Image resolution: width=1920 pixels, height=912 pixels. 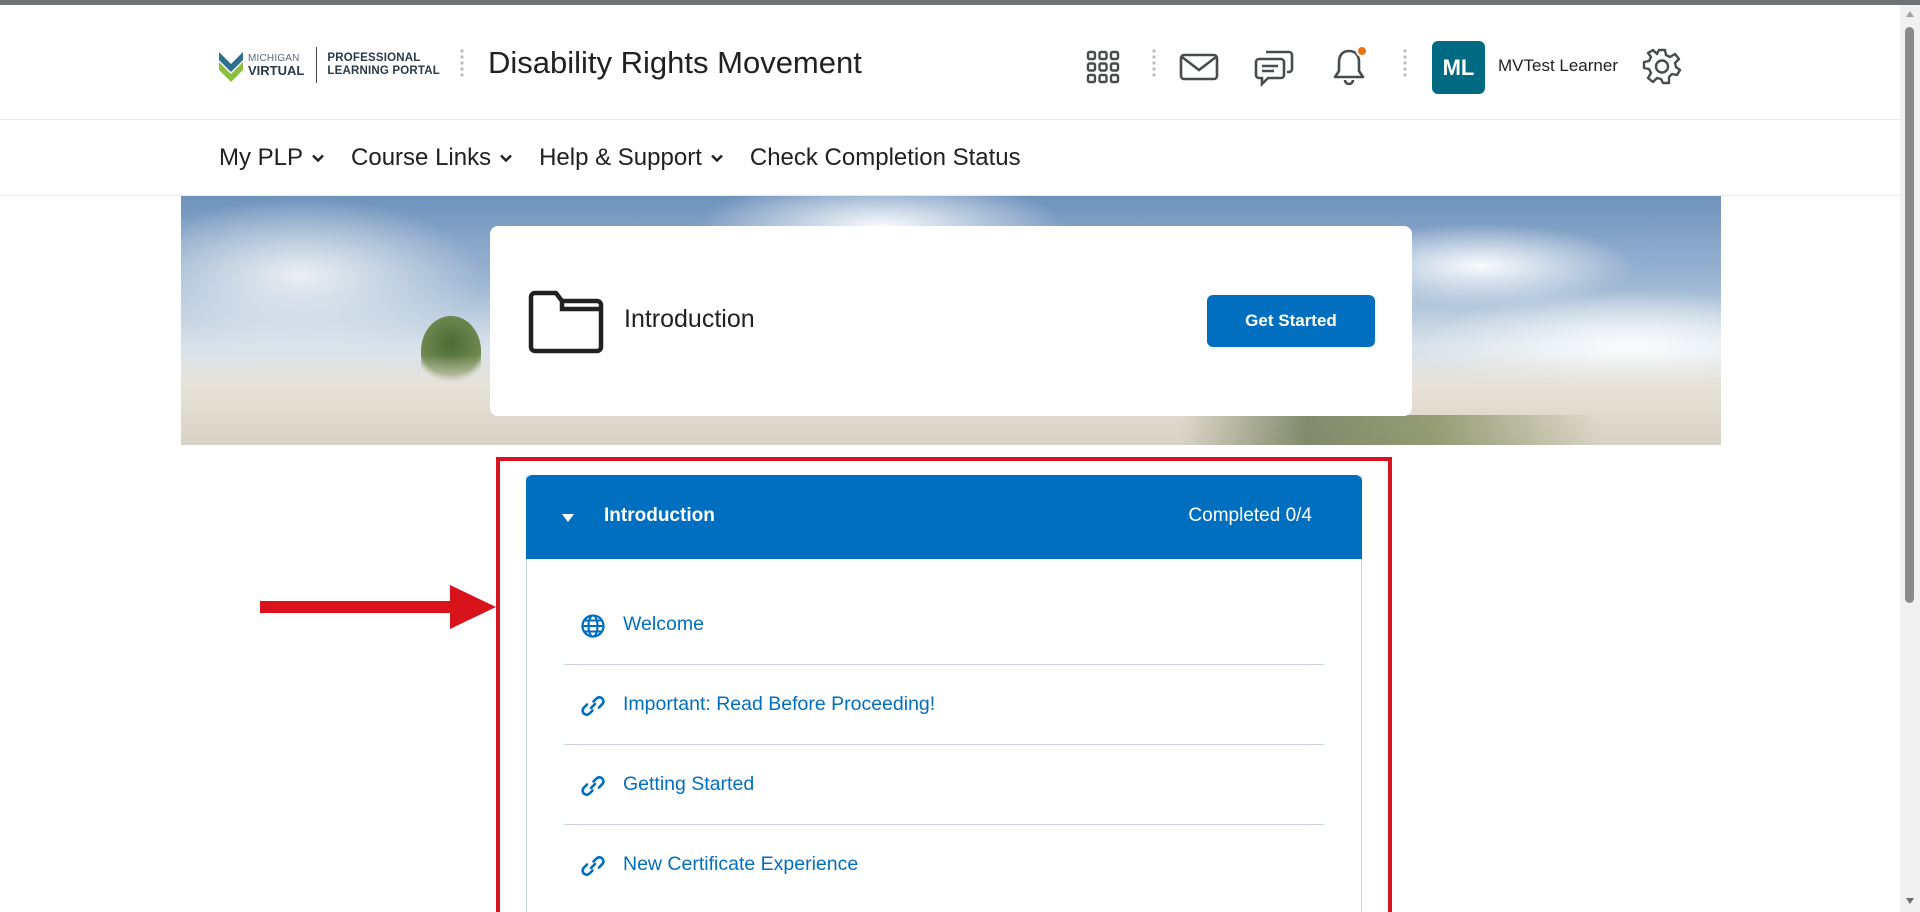 I want to click on gear-icon, so click(x=1662, y=67).